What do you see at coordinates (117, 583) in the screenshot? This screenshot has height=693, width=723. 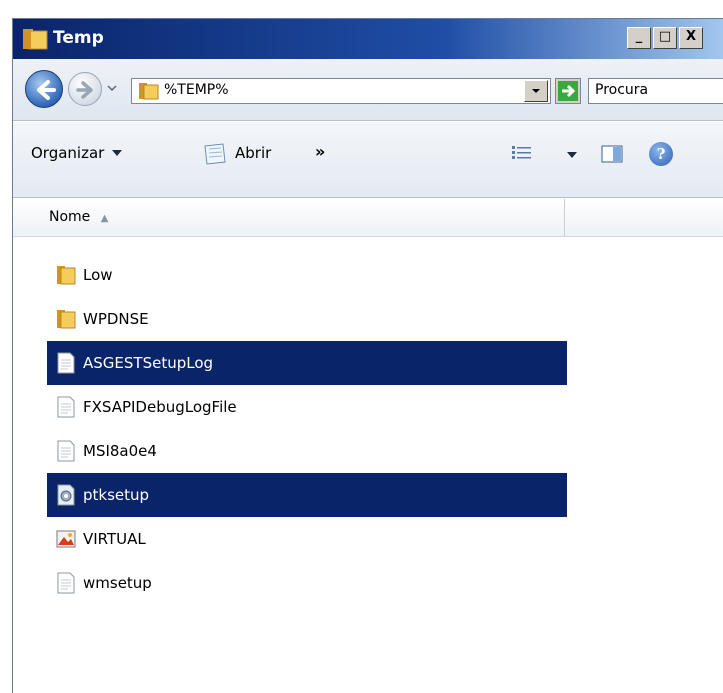 I see `file-name: wmsetup` at bounding box center [117, 583].